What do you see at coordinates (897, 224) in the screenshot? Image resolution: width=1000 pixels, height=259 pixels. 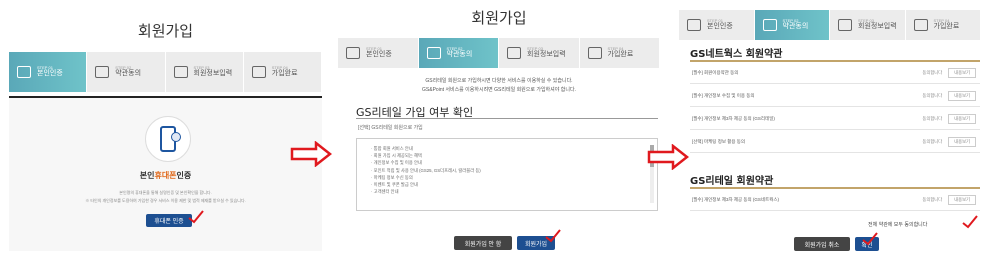 I see `agree-all-checkbox: 전체 약관에 모두 동의합니다` at bounding box center [897, 224].